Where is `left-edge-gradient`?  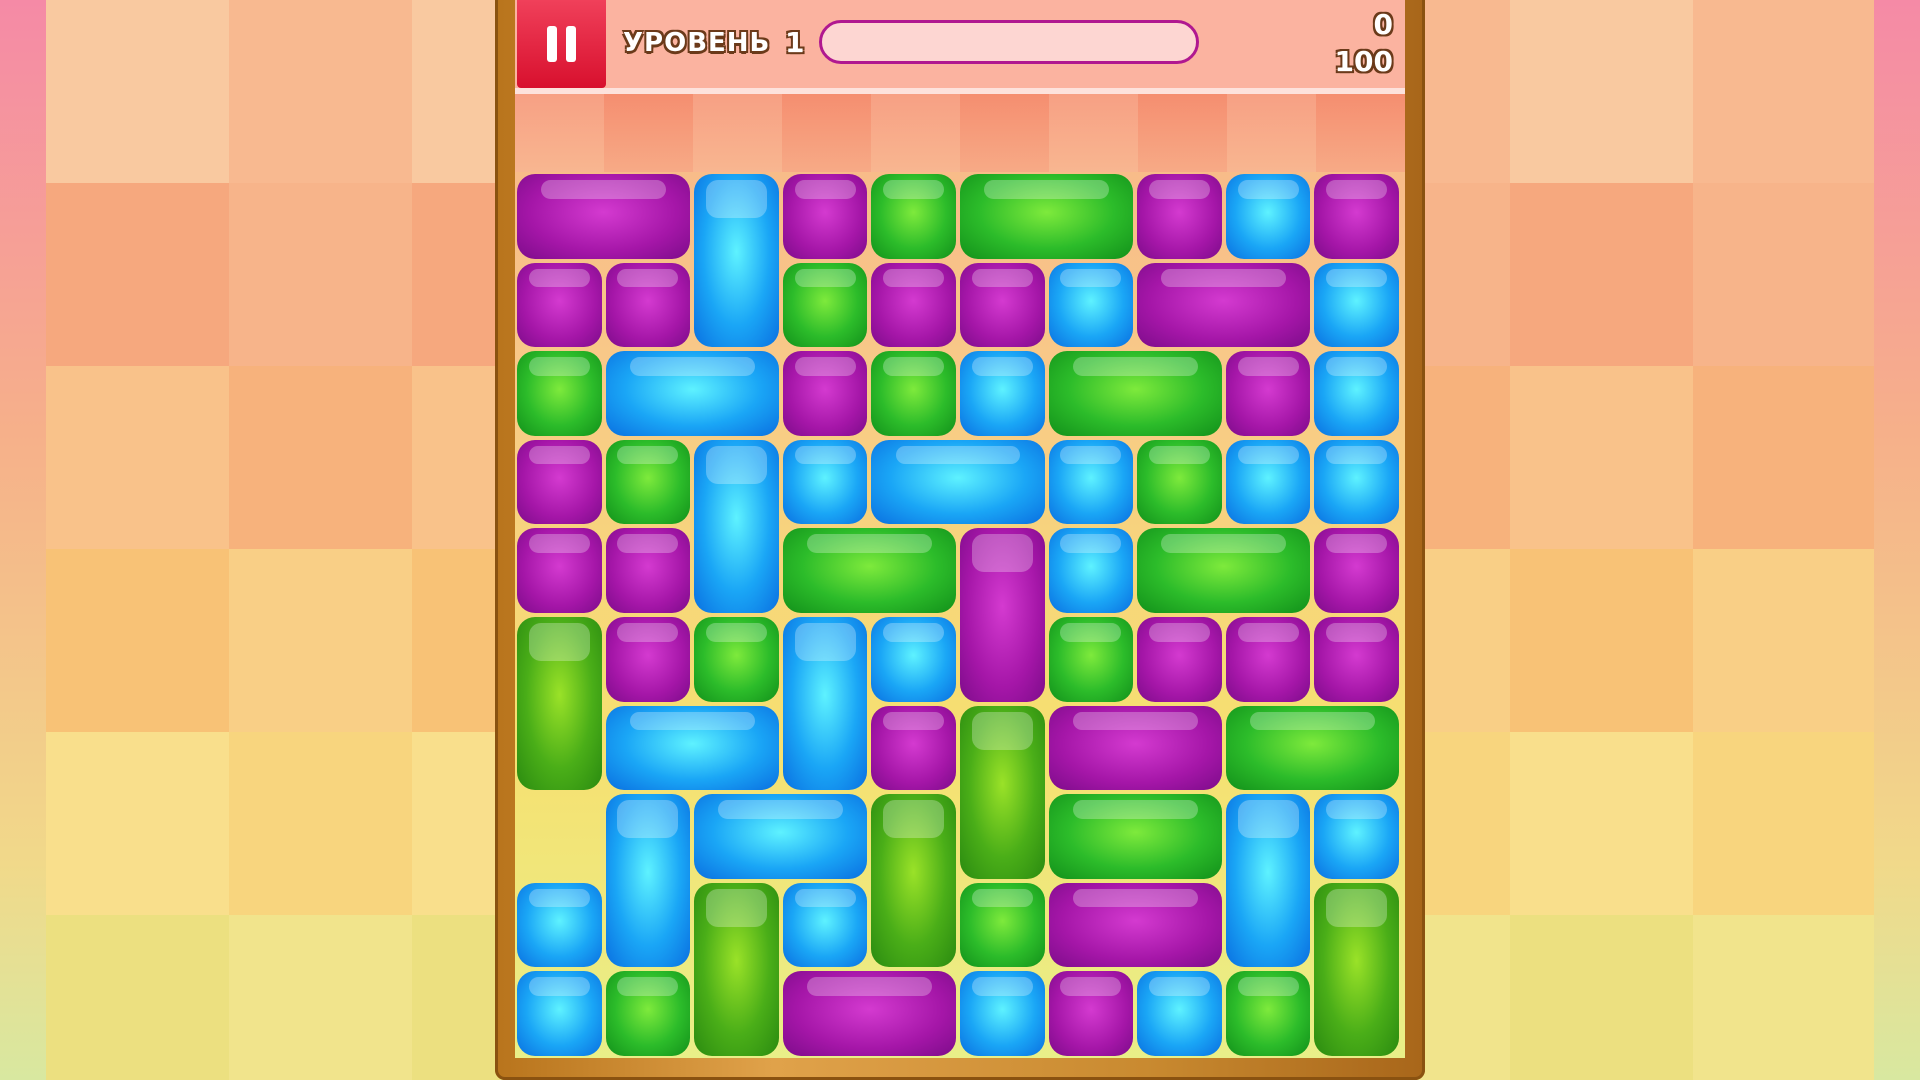 left-edge-gradient is located at coordinates (23, 540).